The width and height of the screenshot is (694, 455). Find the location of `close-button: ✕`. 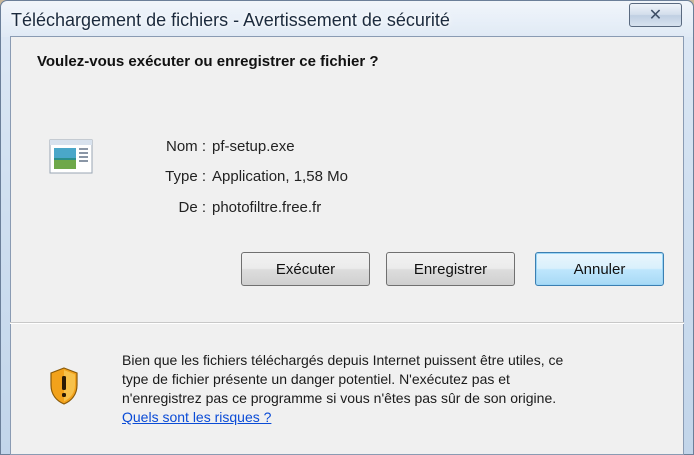

close-button: ✕ is located at coordinates (655, 15).